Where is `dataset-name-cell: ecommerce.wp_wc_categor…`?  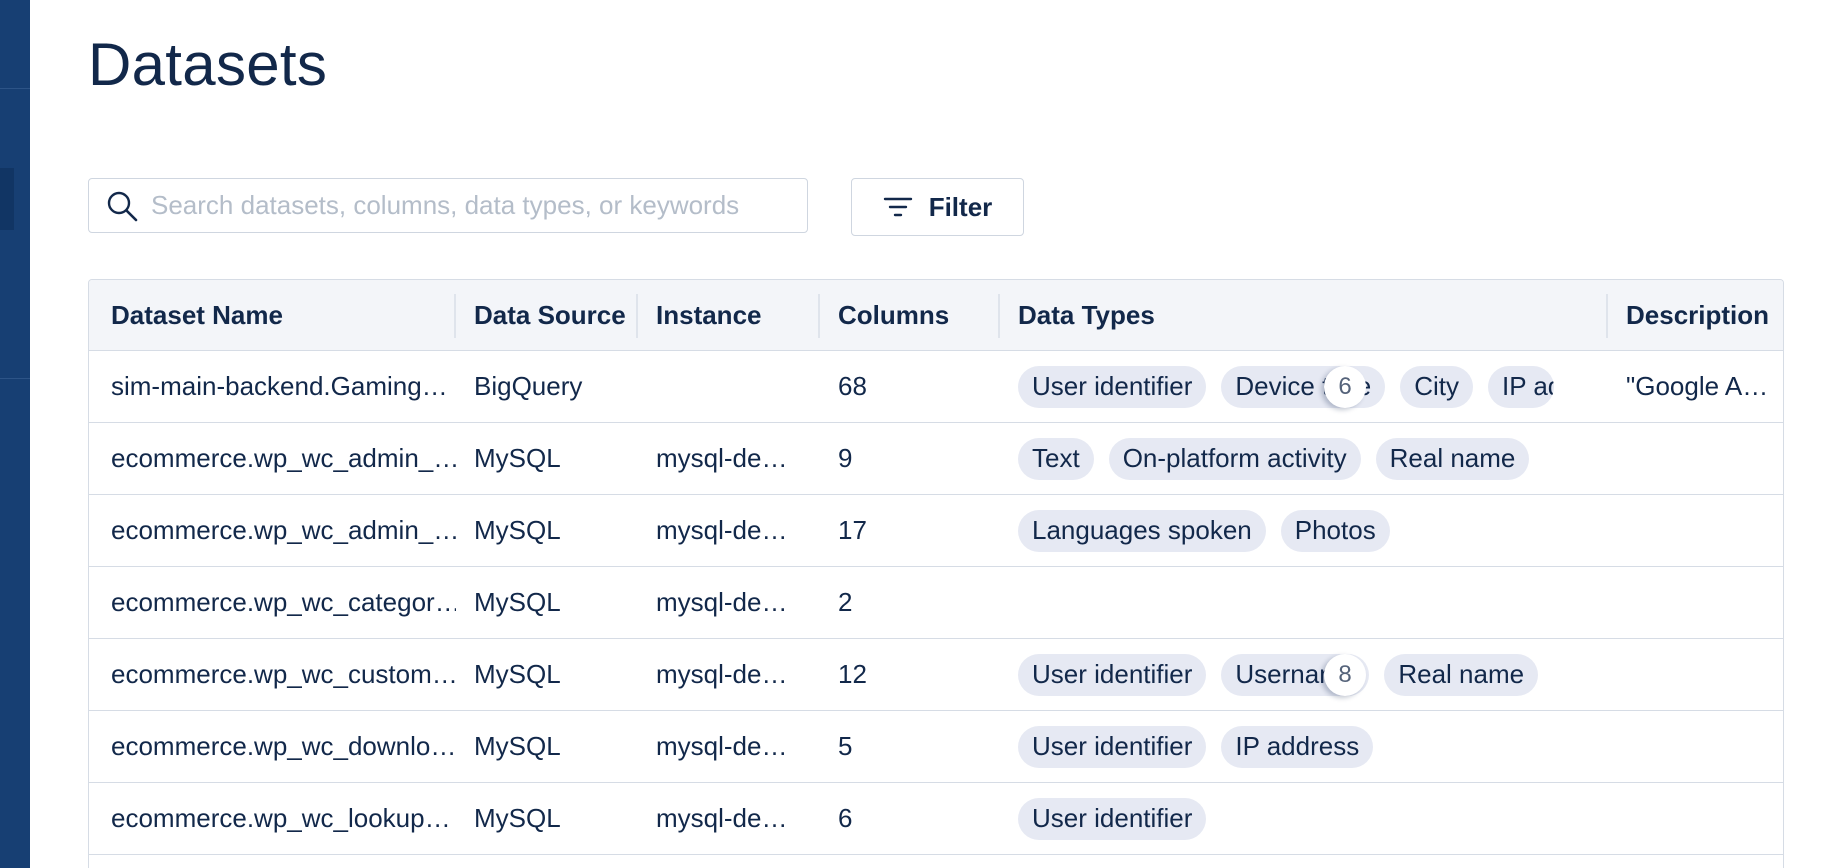
dataset-name-cell: ecommerce.wp_wc_categor… is located at coordinates (283, 602).